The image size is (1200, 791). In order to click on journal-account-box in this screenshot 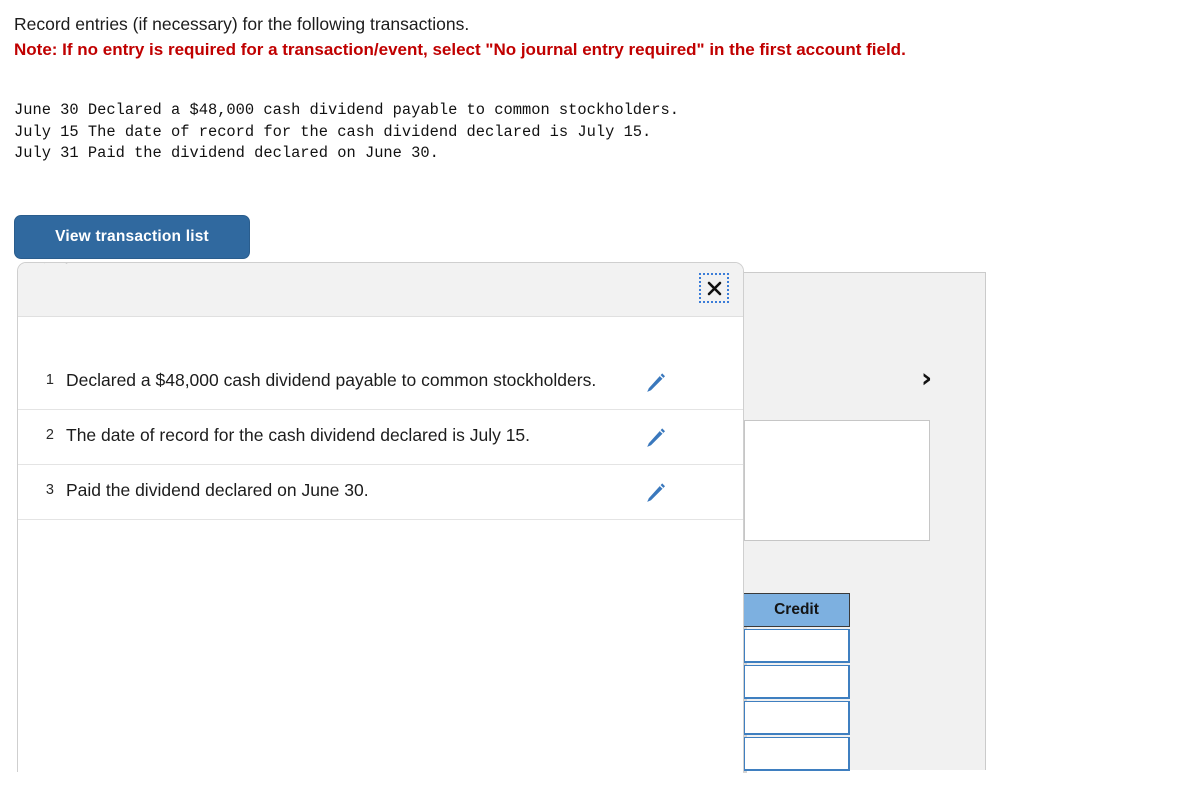, I will do `click(837, 480)`.